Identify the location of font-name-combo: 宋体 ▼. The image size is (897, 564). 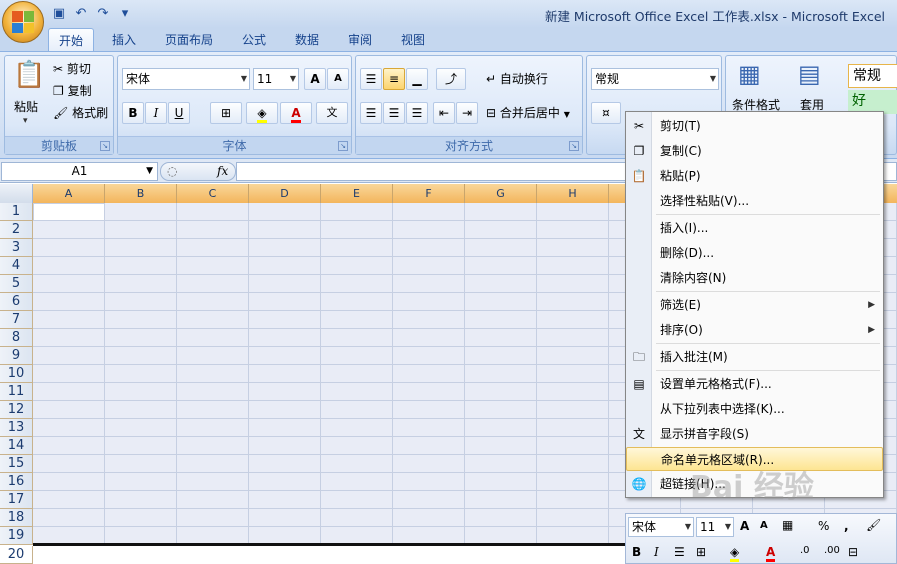
(186, 79).